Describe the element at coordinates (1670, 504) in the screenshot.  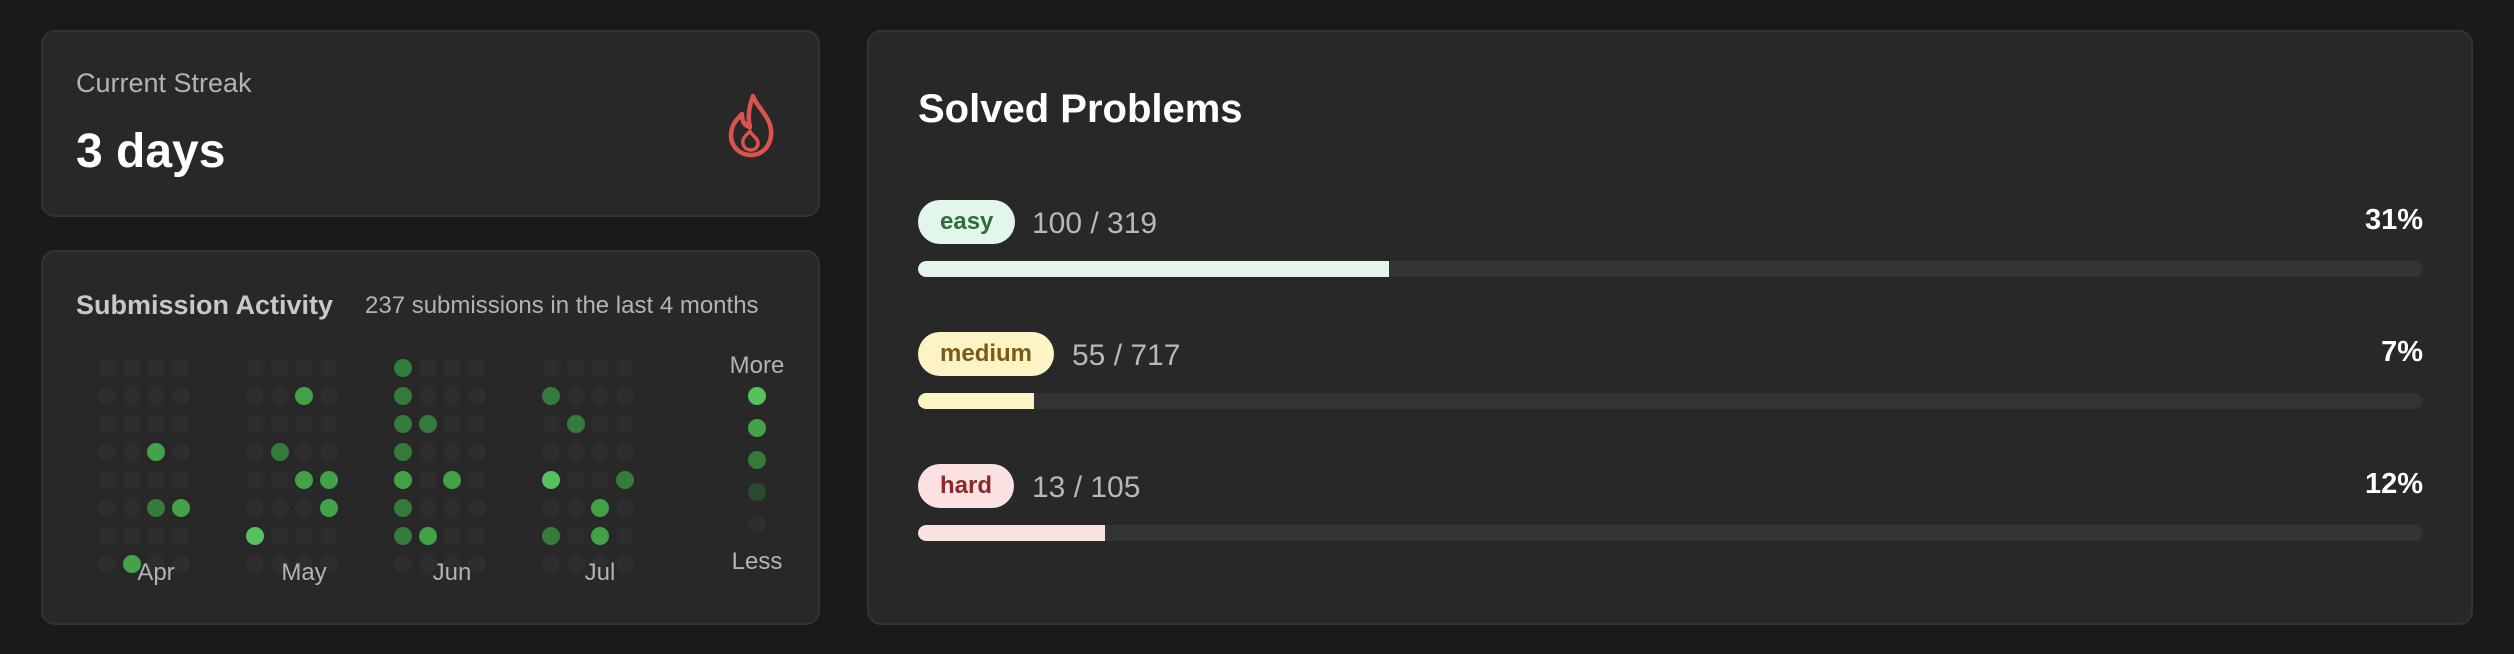
I see `difficulty-row-hard: hard 13 / 105 12%` at that location.